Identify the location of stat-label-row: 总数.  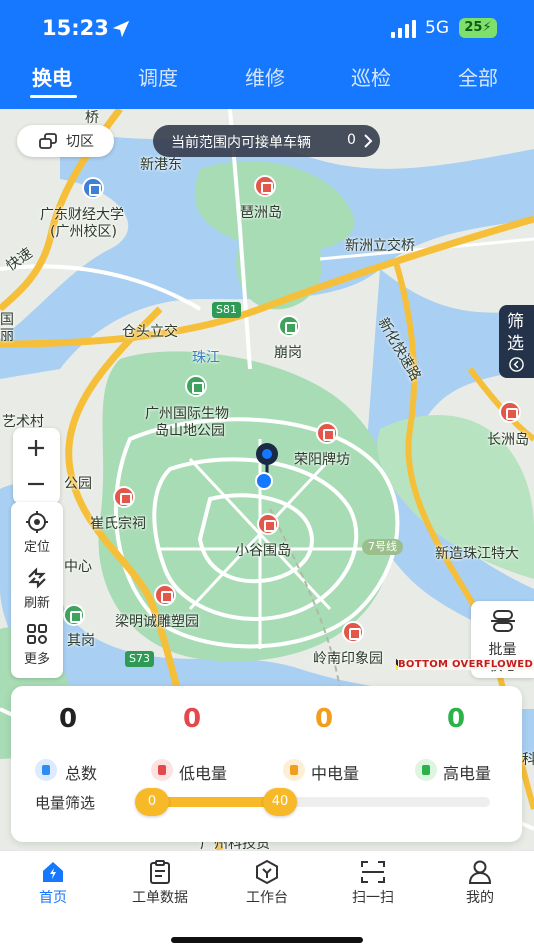
(68, 771).